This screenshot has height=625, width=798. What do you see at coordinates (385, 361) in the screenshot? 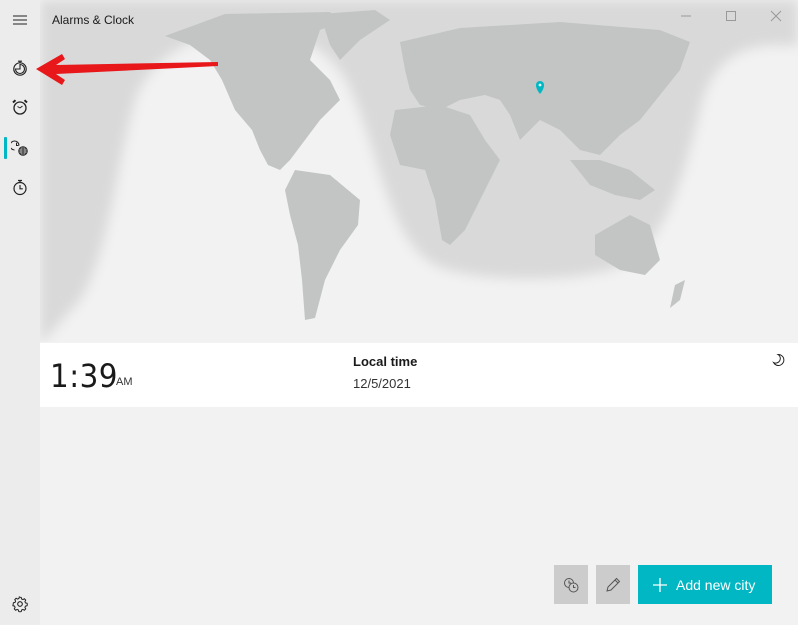
I see `city-name: Local time` at bounding box center [385, 361].